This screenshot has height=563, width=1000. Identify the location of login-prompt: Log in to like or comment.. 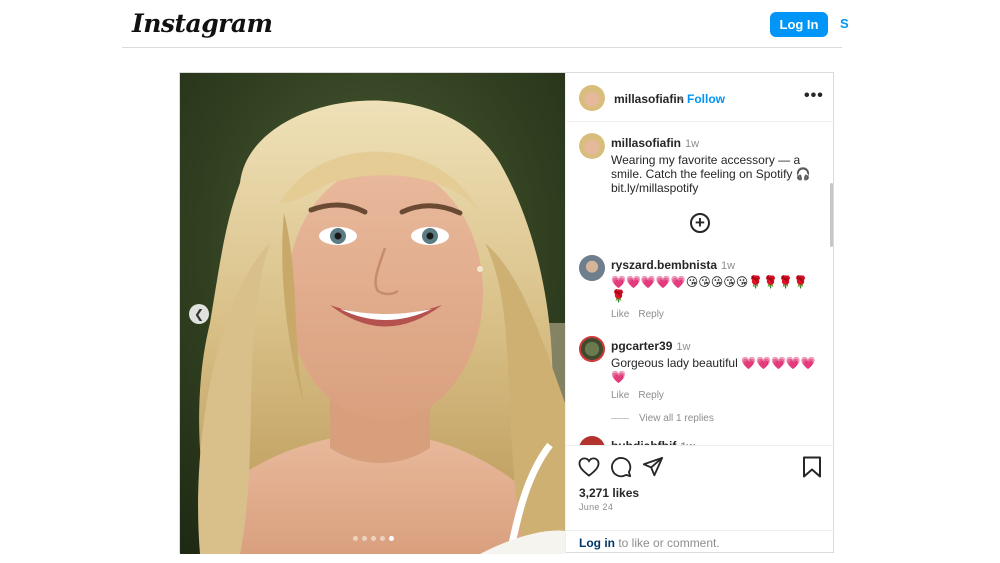
(700, 542).